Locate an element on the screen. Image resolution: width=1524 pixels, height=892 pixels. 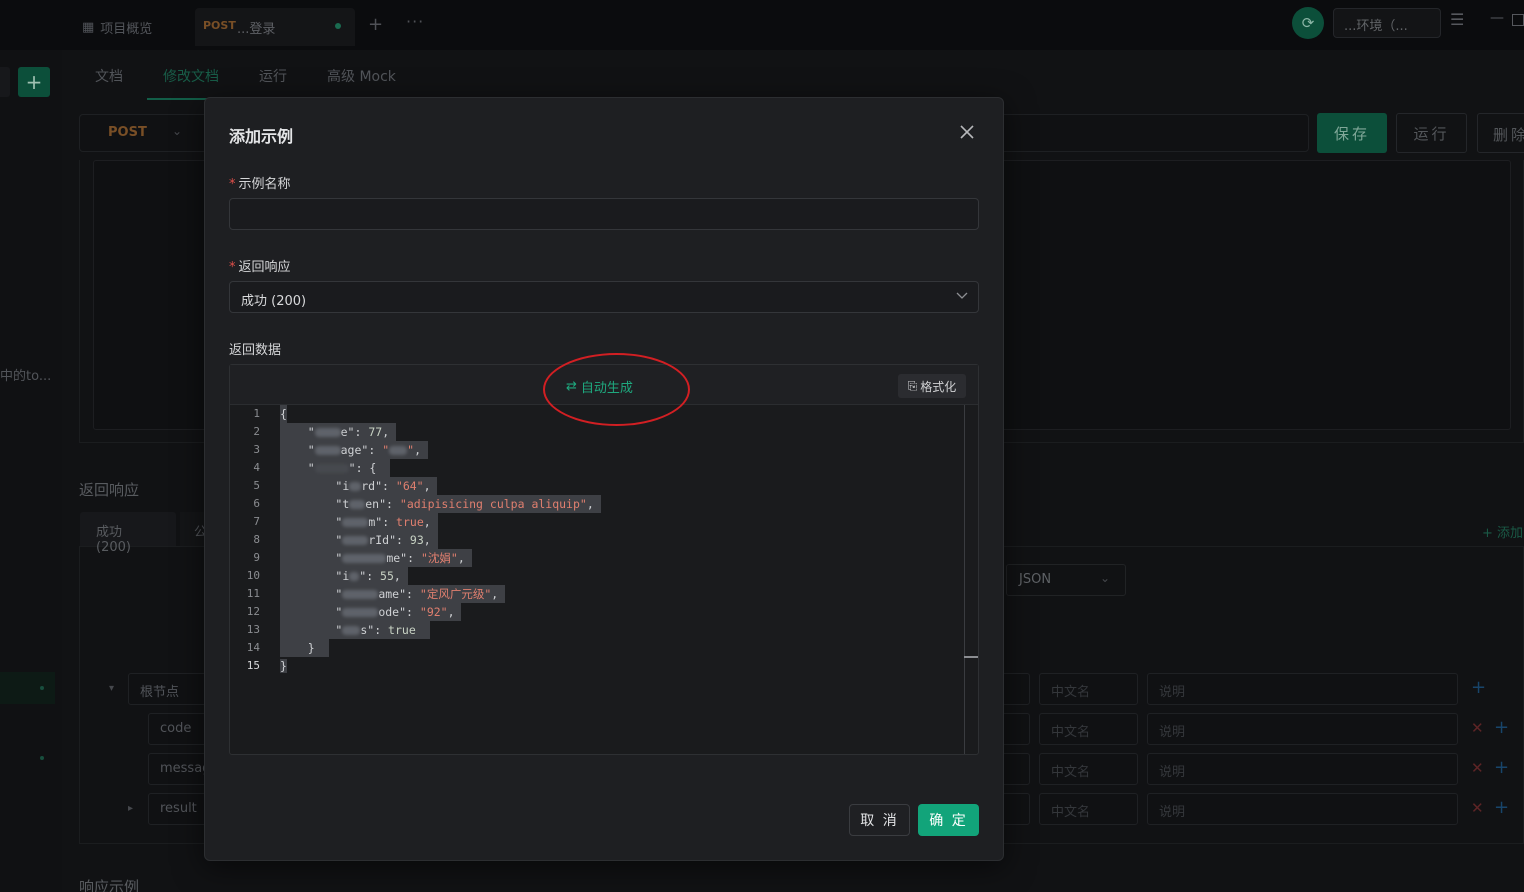
cursor-position-marker is located at coordinates (971, 657).